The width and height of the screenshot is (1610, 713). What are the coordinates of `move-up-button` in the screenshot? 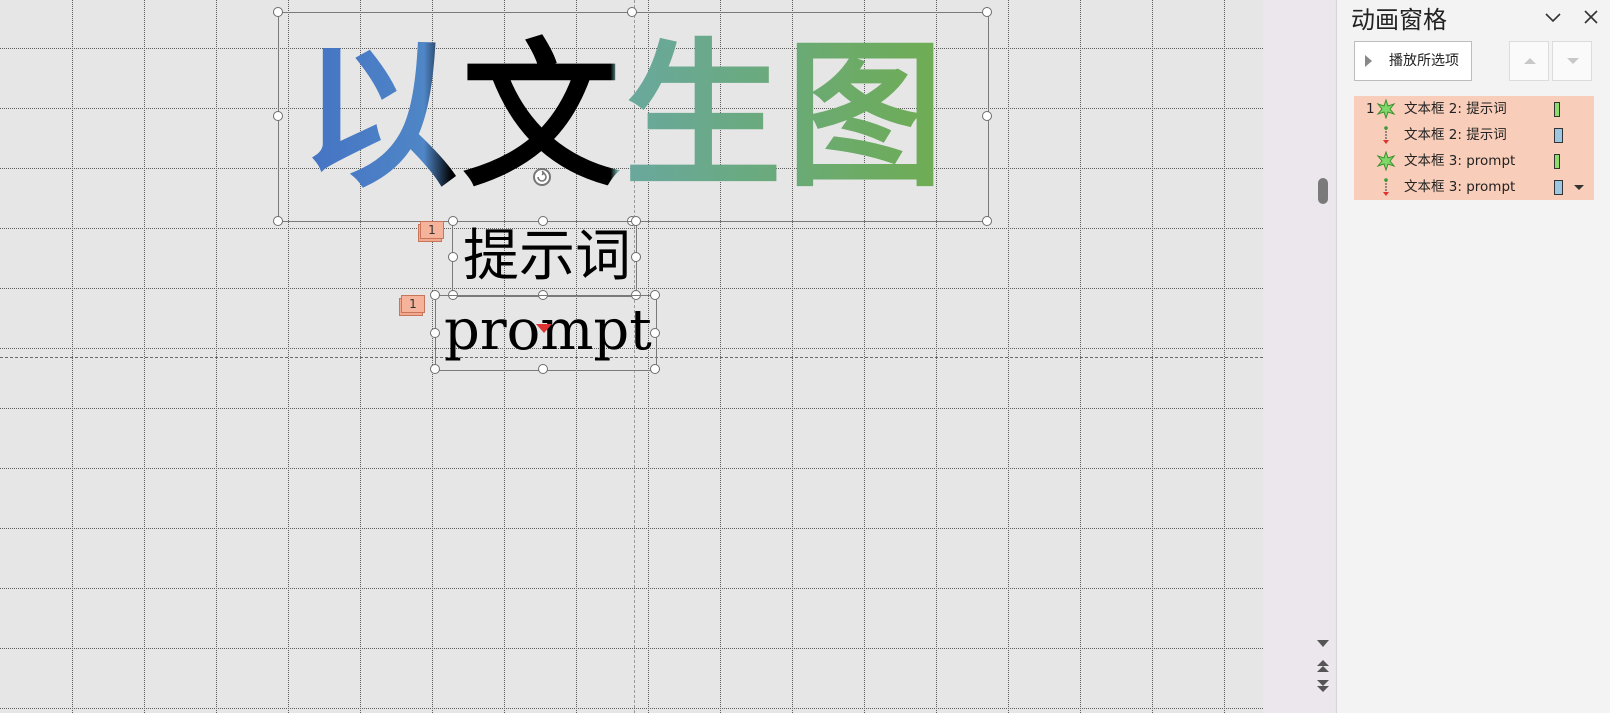 It's located at (1529, 61).